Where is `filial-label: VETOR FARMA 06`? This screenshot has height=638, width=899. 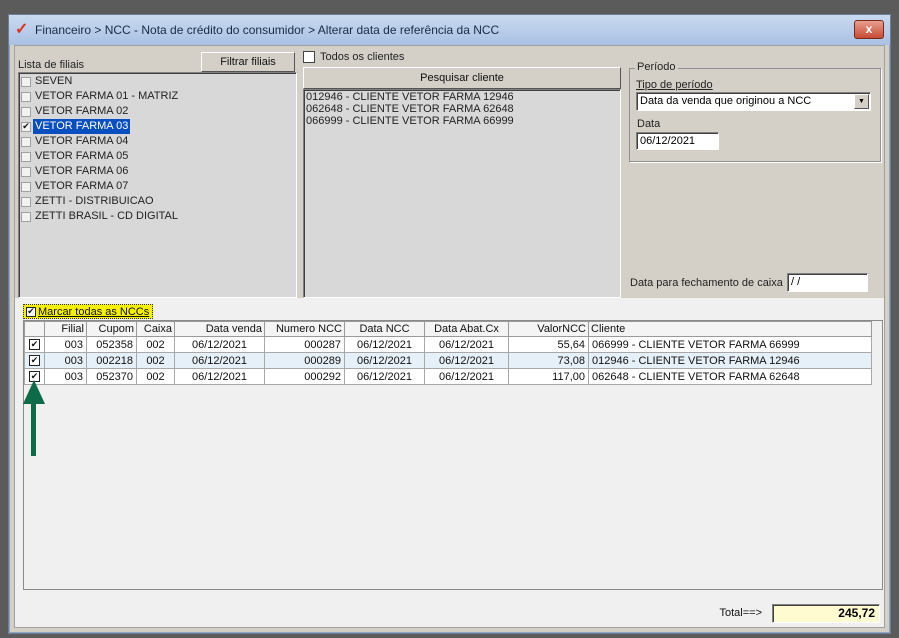
filial-label: VETOR FARMA 06 is located at coordinates (82, 171).